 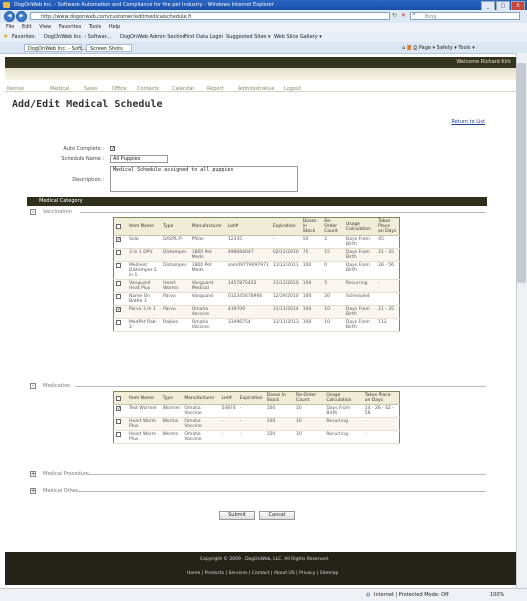 What do you see at coordinates (228, 398) in the screenshot?
I see `column-header: Lot#` at bounding box center [228, 398].